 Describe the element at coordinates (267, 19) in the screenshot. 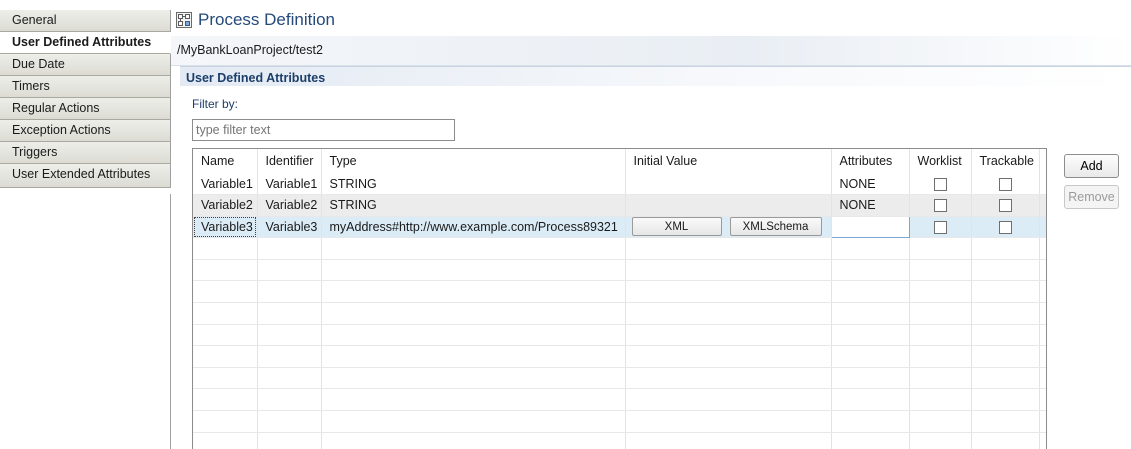

I see `page-title: Process Definition` at that location.